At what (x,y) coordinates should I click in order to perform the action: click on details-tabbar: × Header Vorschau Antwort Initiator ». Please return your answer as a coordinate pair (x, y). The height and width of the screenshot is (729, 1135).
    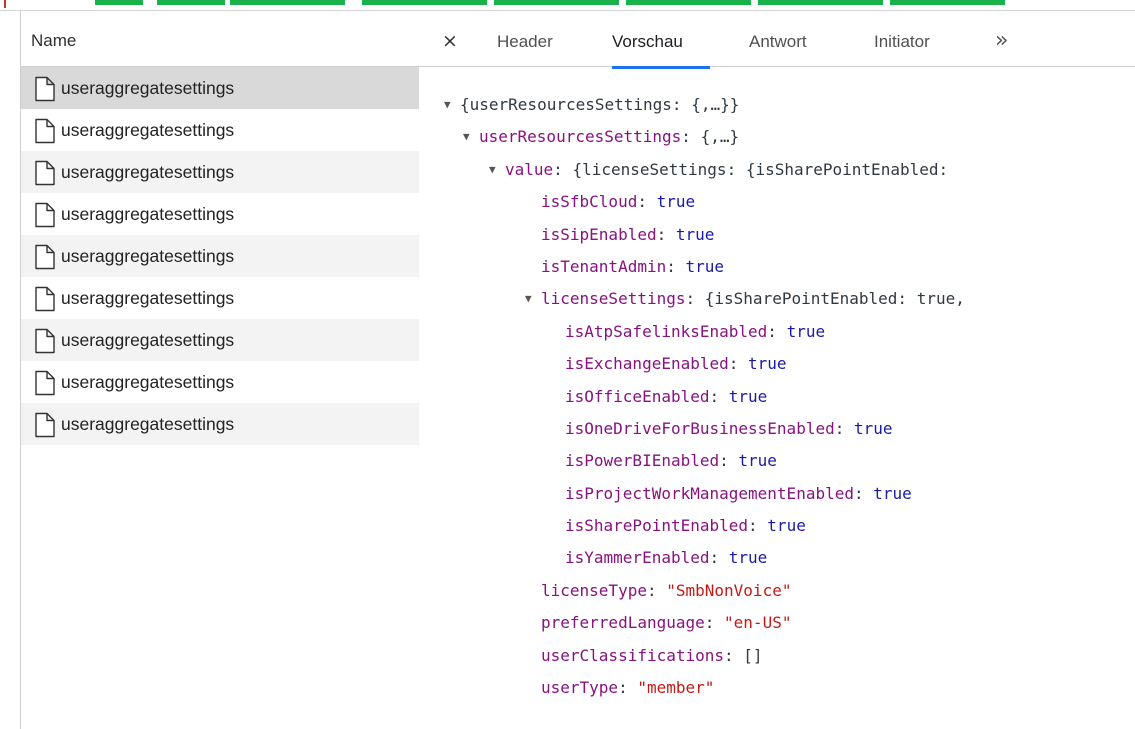
    Looking at the image, I should click on (777, 39).